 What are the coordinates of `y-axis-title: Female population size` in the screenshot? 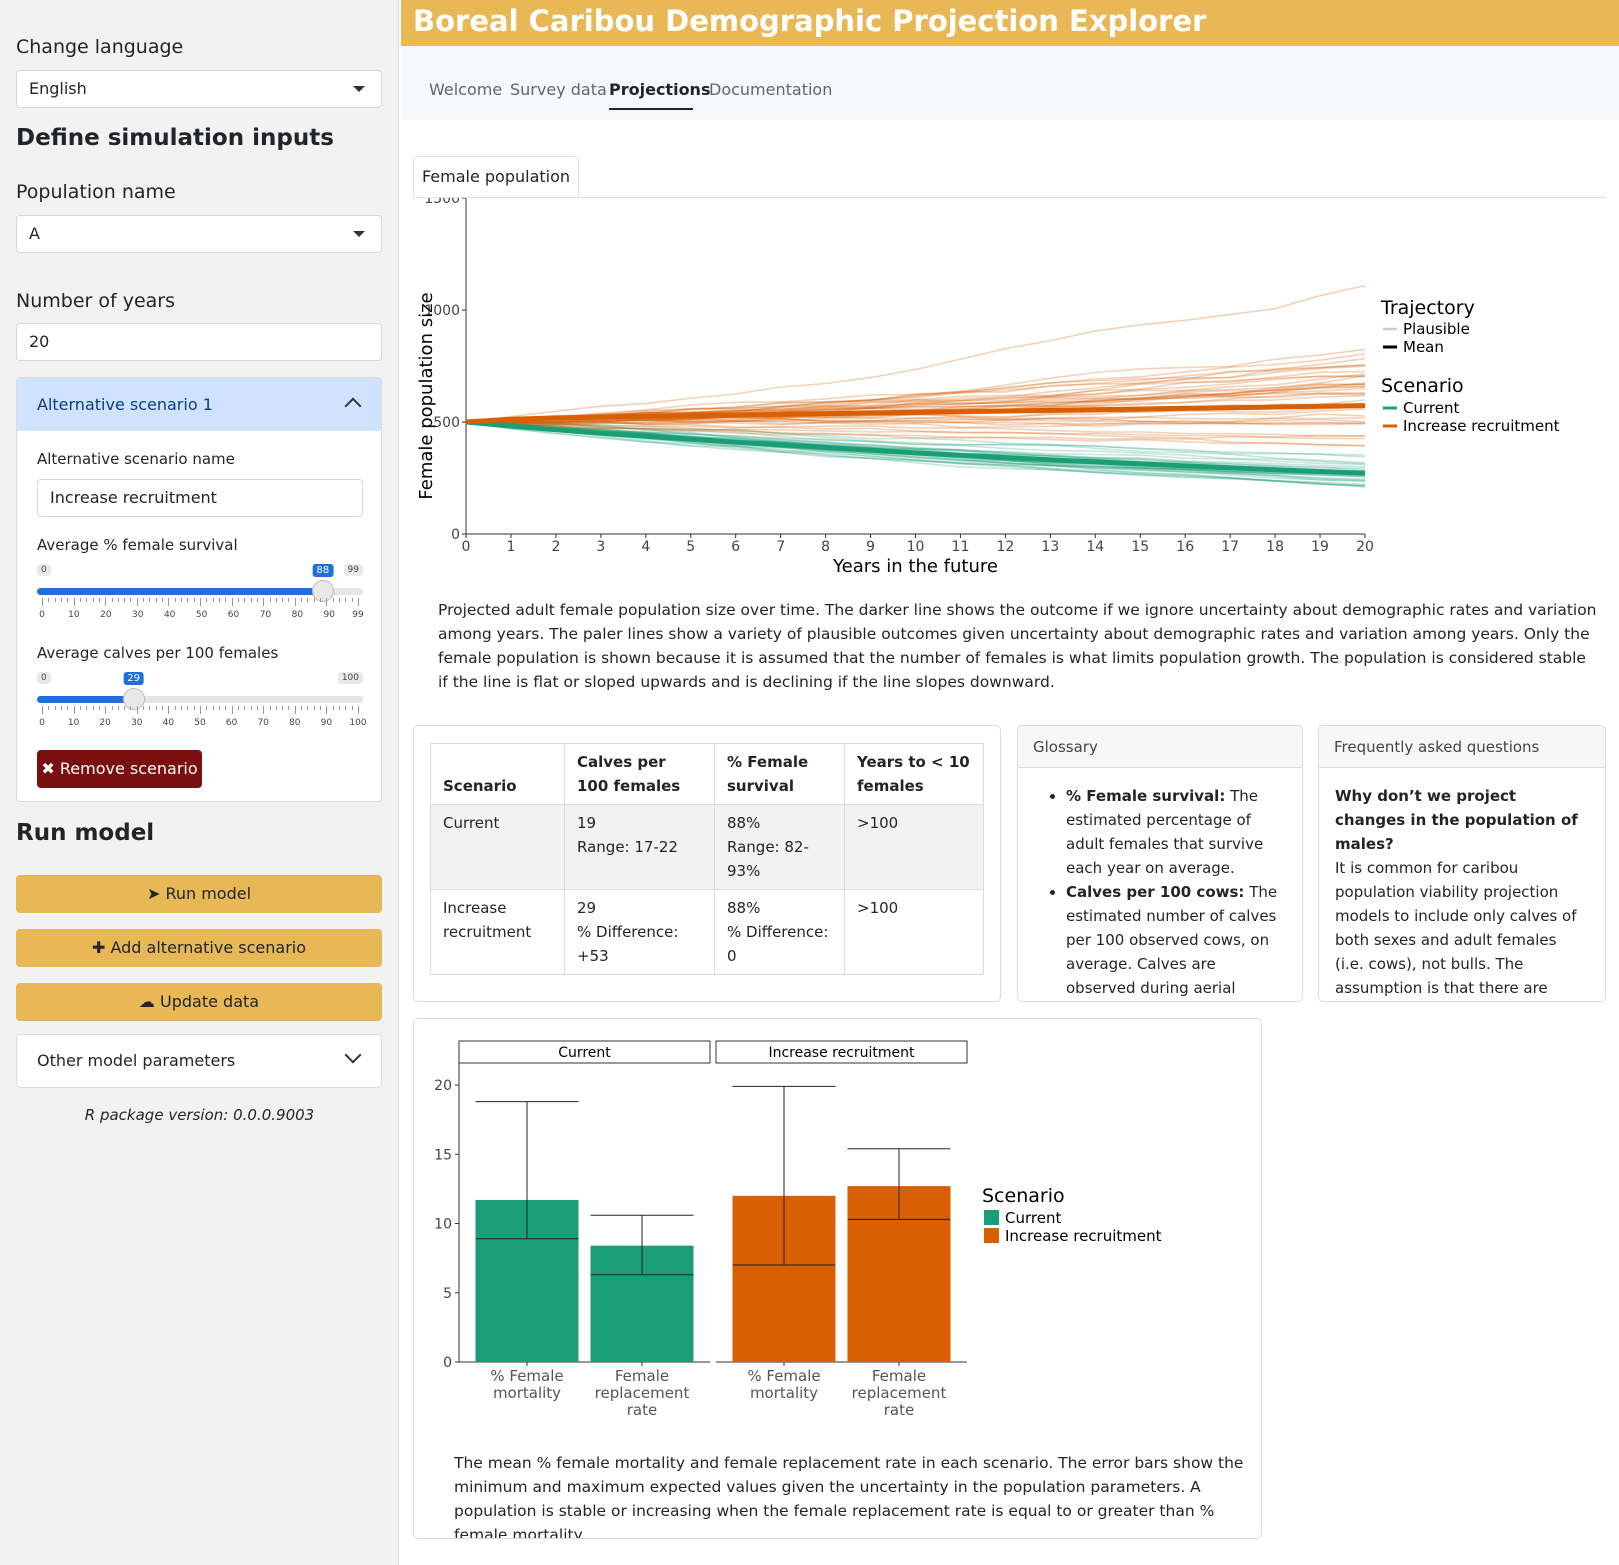 It's located at (426, 395).